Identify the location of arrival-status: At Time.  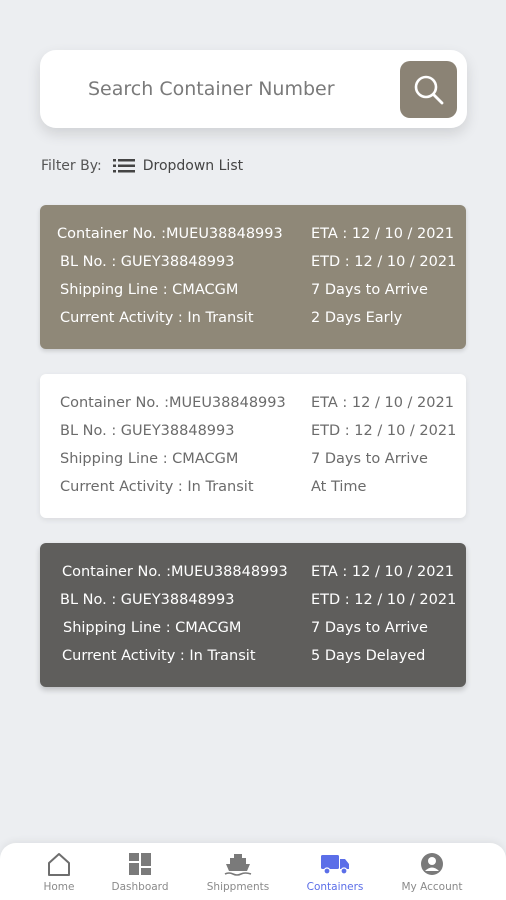
(339, 487).